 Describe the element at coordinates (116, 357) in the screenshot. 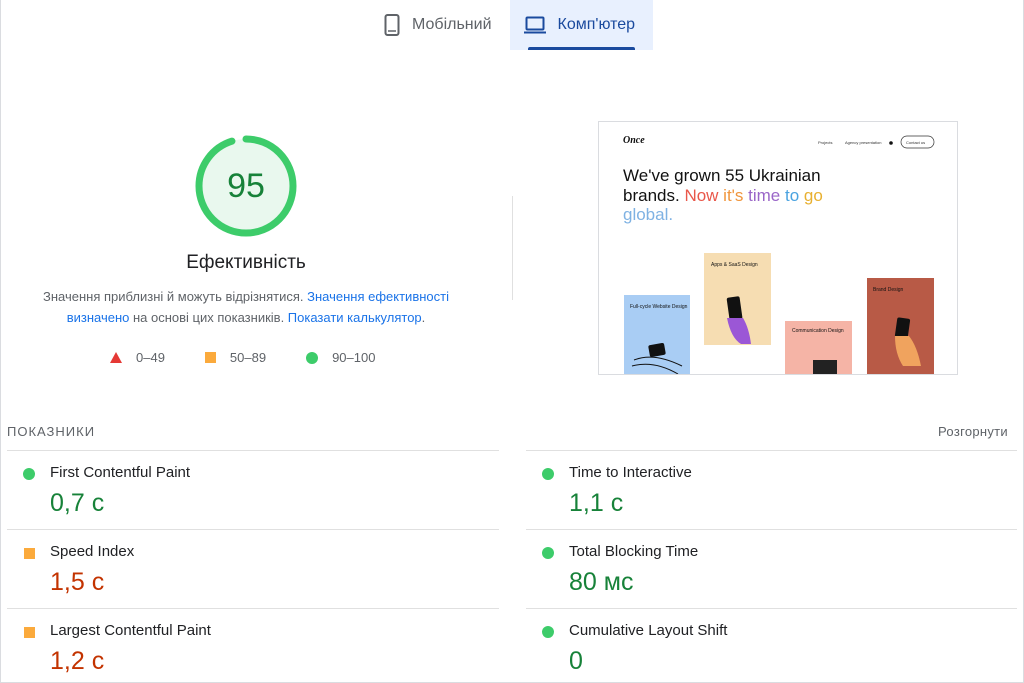

I see `triangle-icon` at that location.